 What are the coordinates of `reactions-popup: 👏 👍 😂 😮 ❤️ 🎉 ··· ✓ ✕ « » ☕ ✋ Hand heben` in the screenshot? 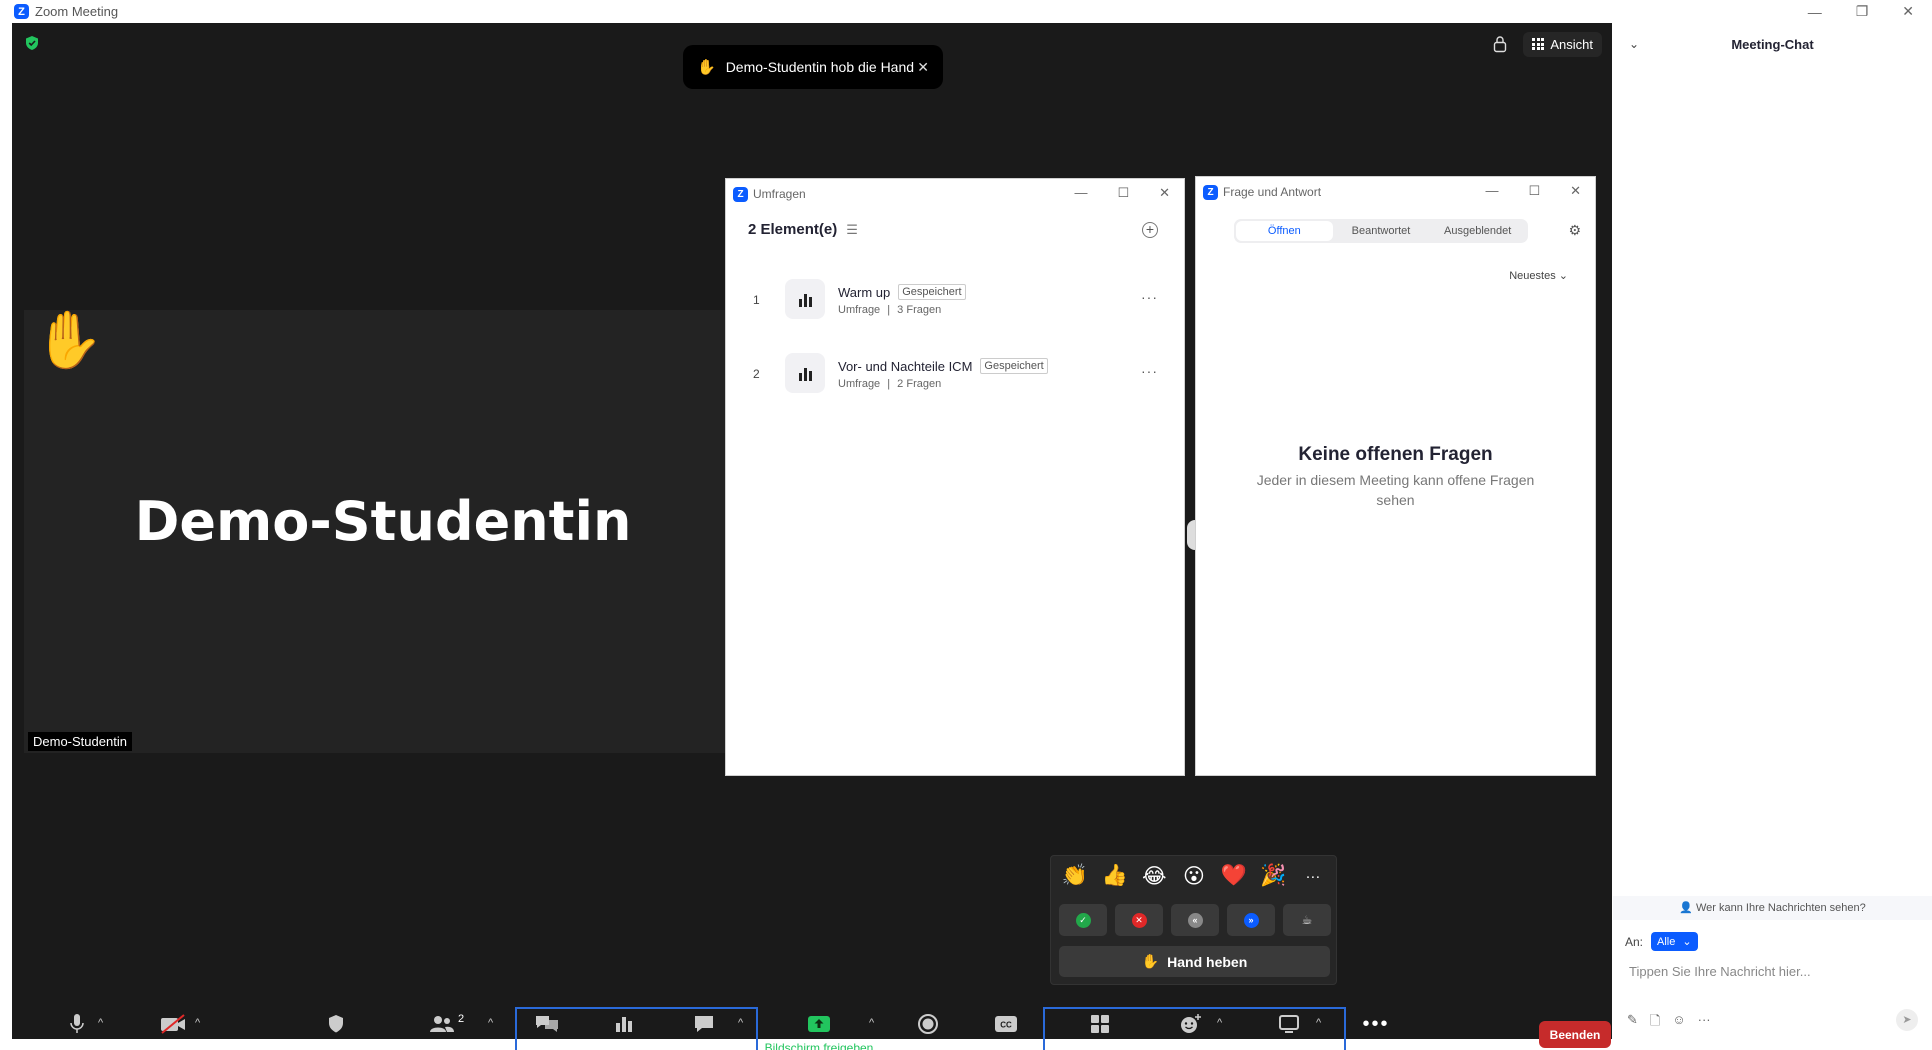 It's located at (1193, 920).